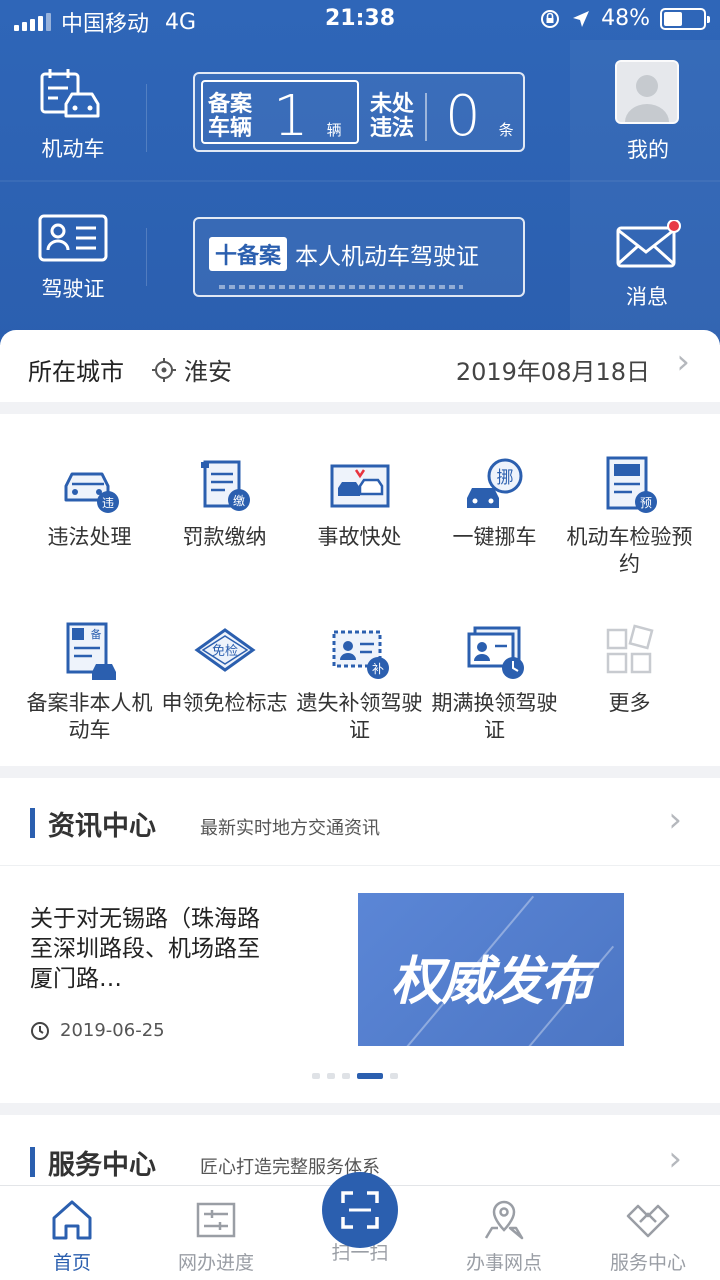  I want to click on move-car-icon: 挪, so click(494, 483).